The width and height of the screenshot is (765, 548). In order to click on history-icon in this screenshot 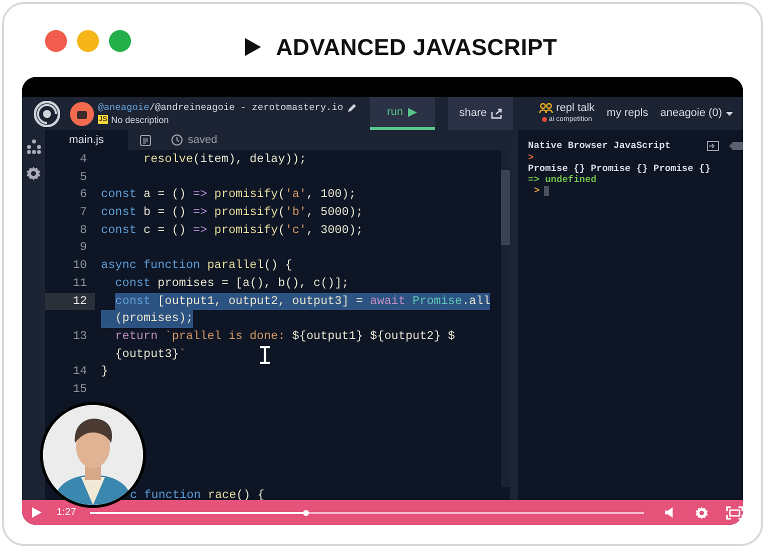, I will do `click(176, 140)`.